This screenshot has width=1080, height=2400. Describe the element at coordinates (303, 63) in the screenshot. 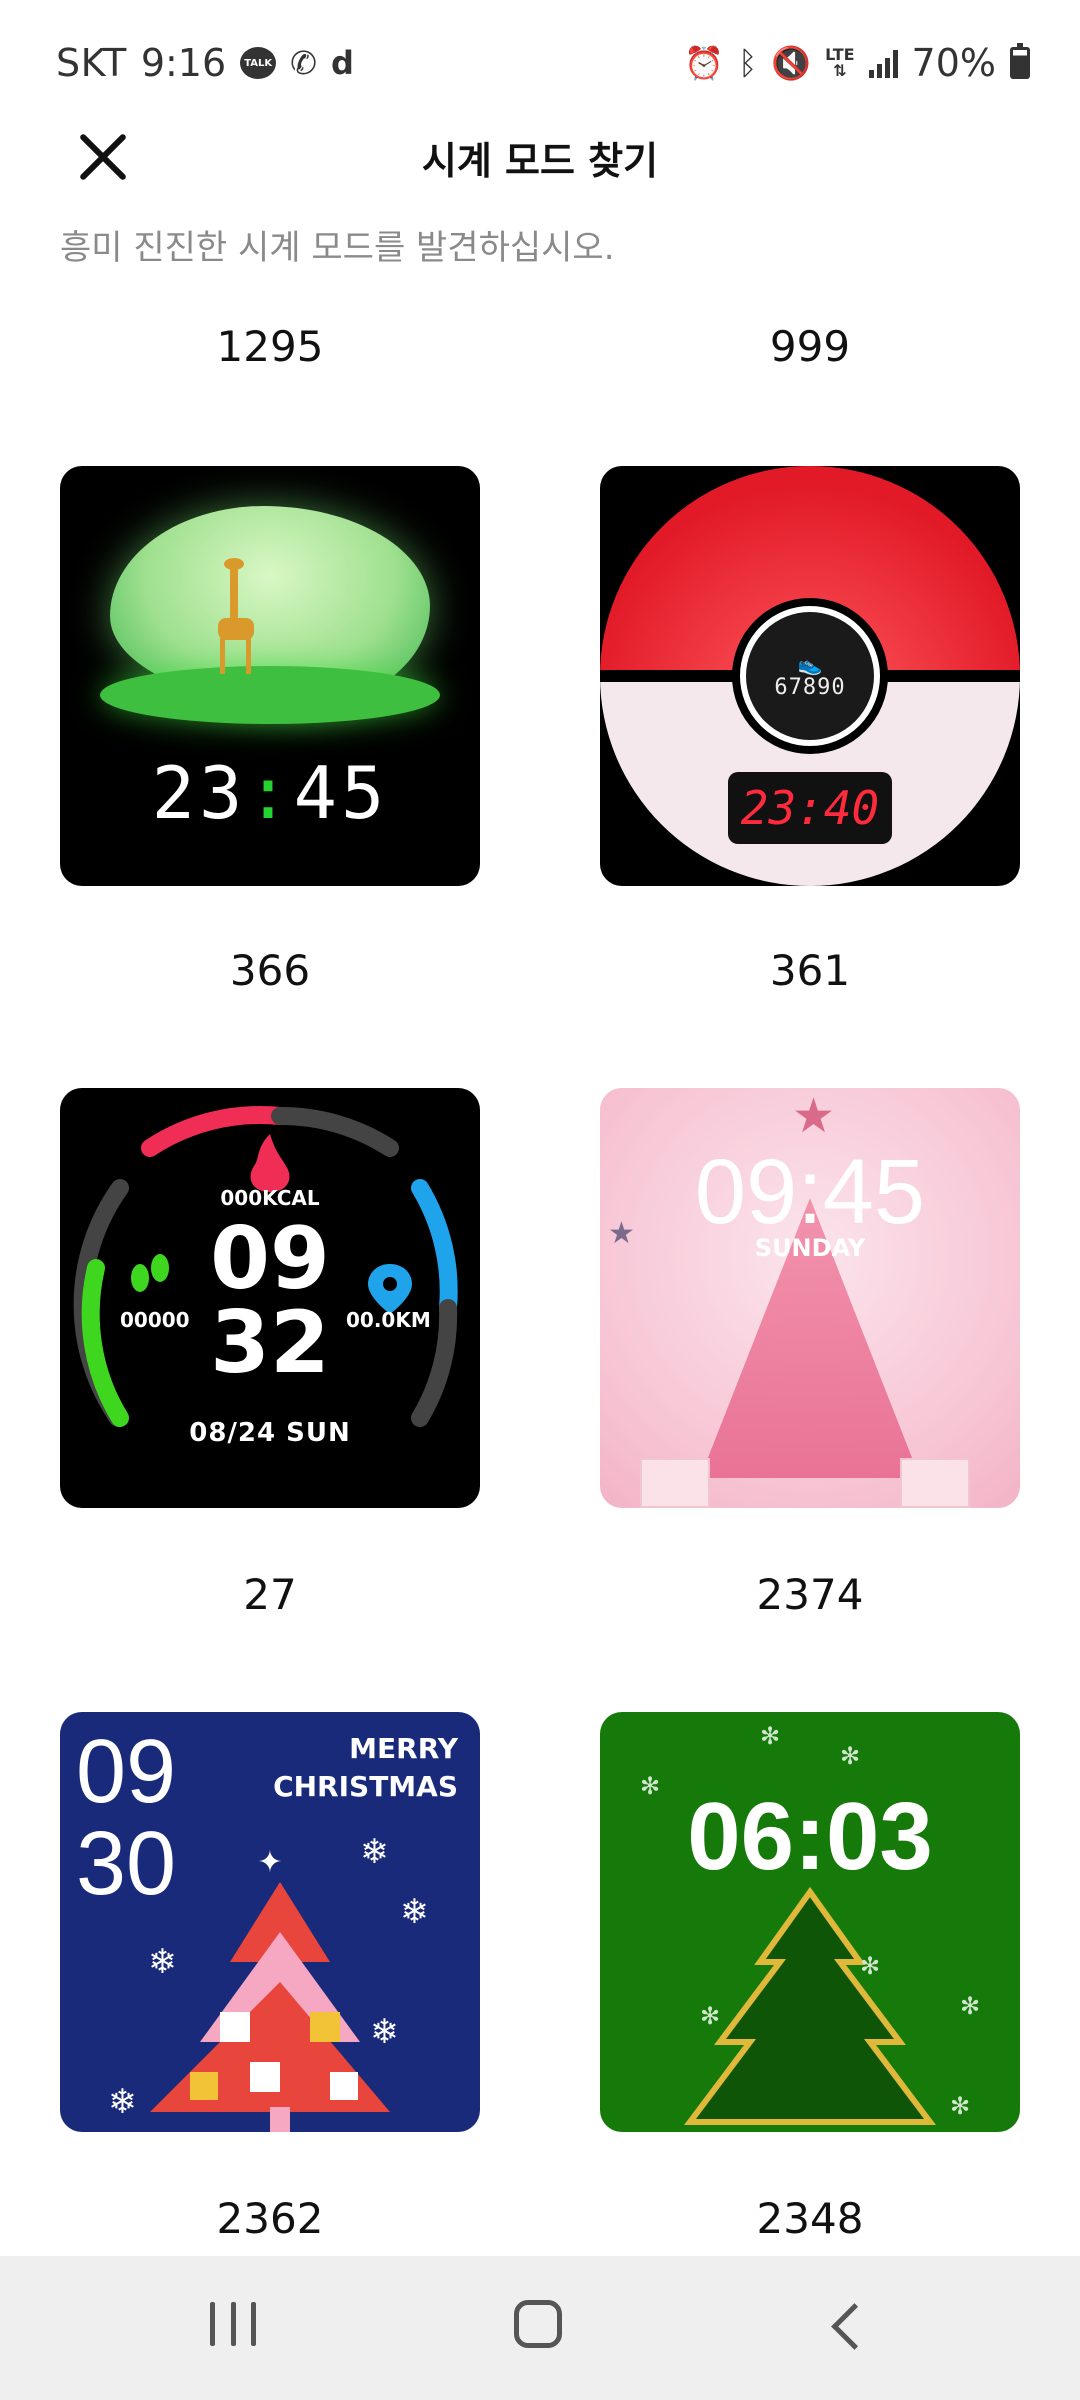

I see `phone-icon: ✆` at that location.